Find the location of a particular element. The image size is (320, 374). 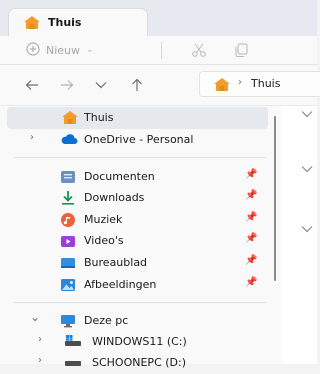

sidebar-item-muziek: Muziek 📌 is located at coordinates (134, 220).